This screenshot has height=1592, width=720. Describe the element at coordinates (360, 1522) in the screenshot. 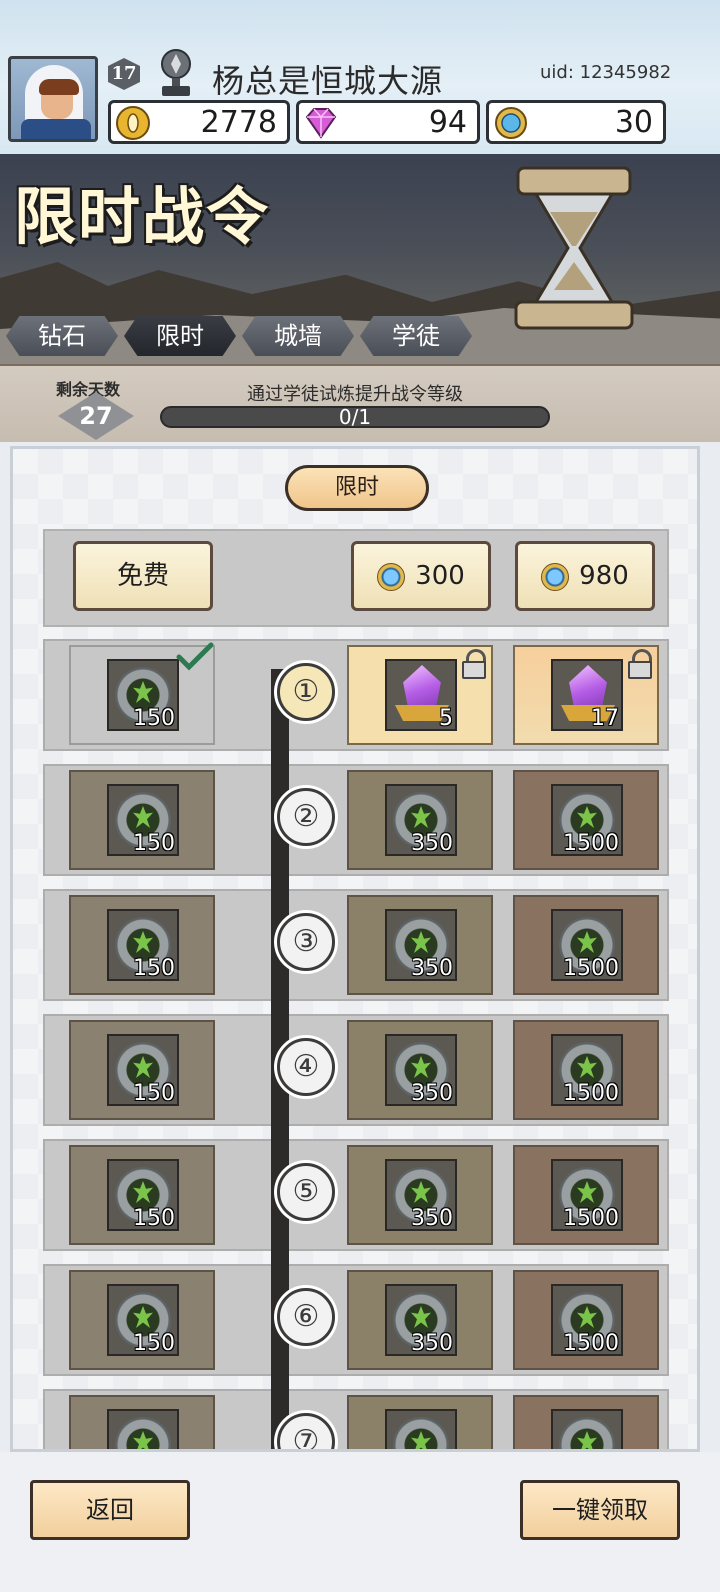

I see `footer: 返回 一键领取` at that location.